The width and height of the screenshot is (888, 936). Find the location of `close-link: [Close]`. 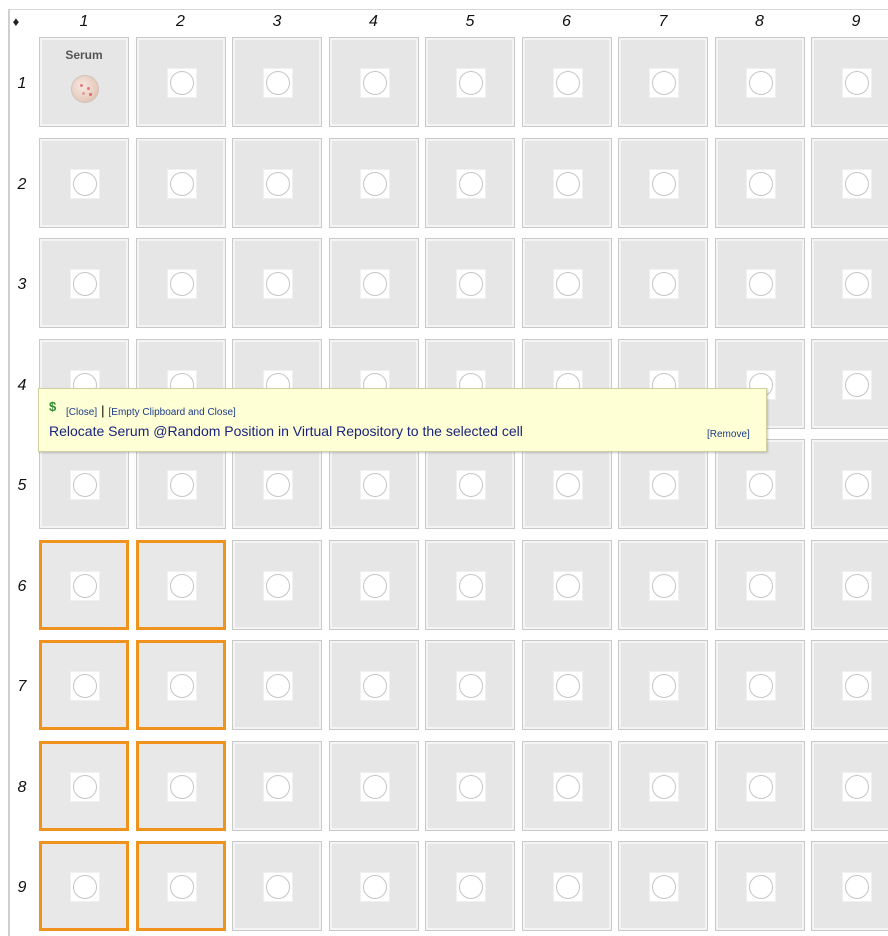

close-link: [Close] is located at coordinates (81, 412).